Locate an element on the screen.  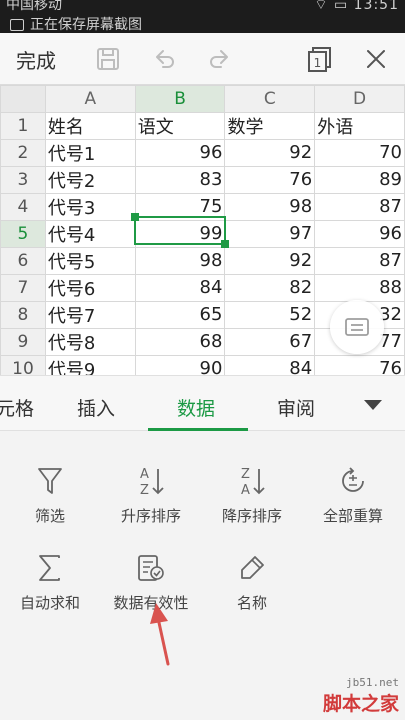
cell-b1: 语文 is located at coordinates (180, 125).